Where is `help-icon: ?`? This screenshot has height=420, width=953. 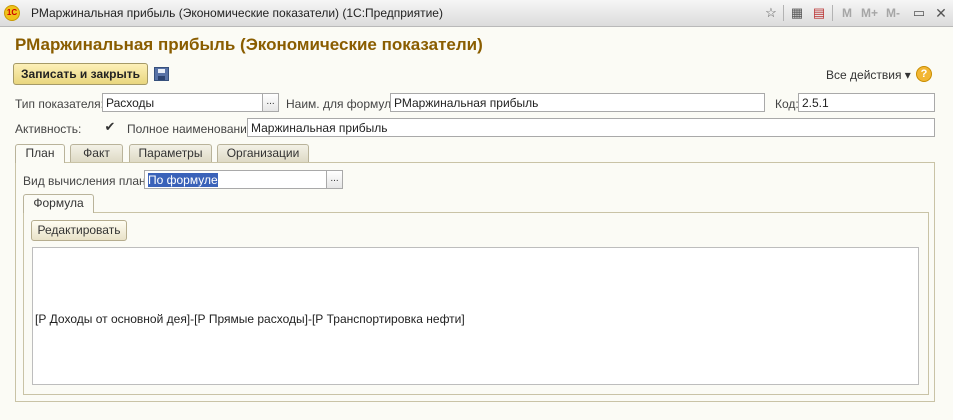
help-icon: ? is located at coordinates (924, 74).